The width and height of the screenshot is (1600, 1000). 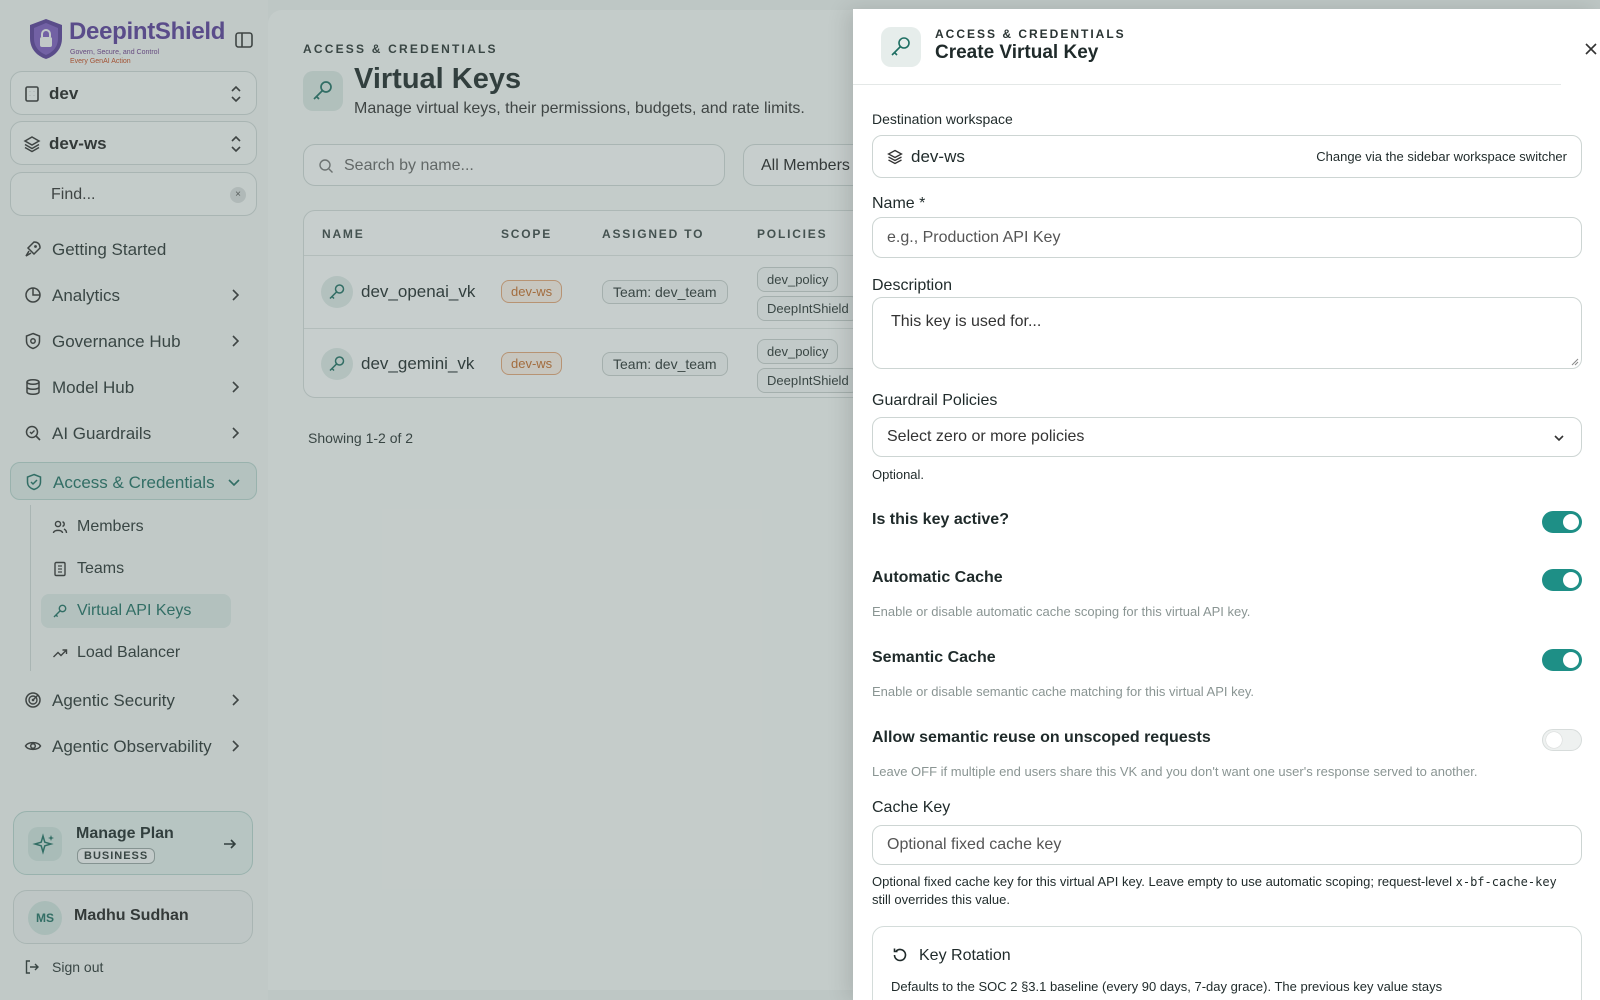 I want to click on cache-key-placeholder: Optional fixed cache key, so click(x=974, y=844).